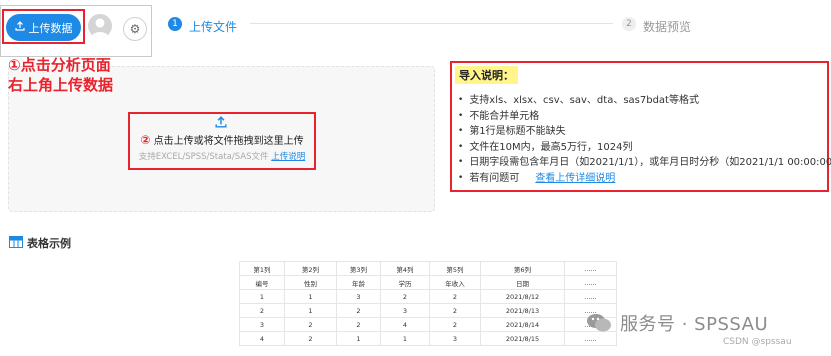  Describe the element at coordinates (599, 323) in the screenshot. I see `wechat-icon` at that location.